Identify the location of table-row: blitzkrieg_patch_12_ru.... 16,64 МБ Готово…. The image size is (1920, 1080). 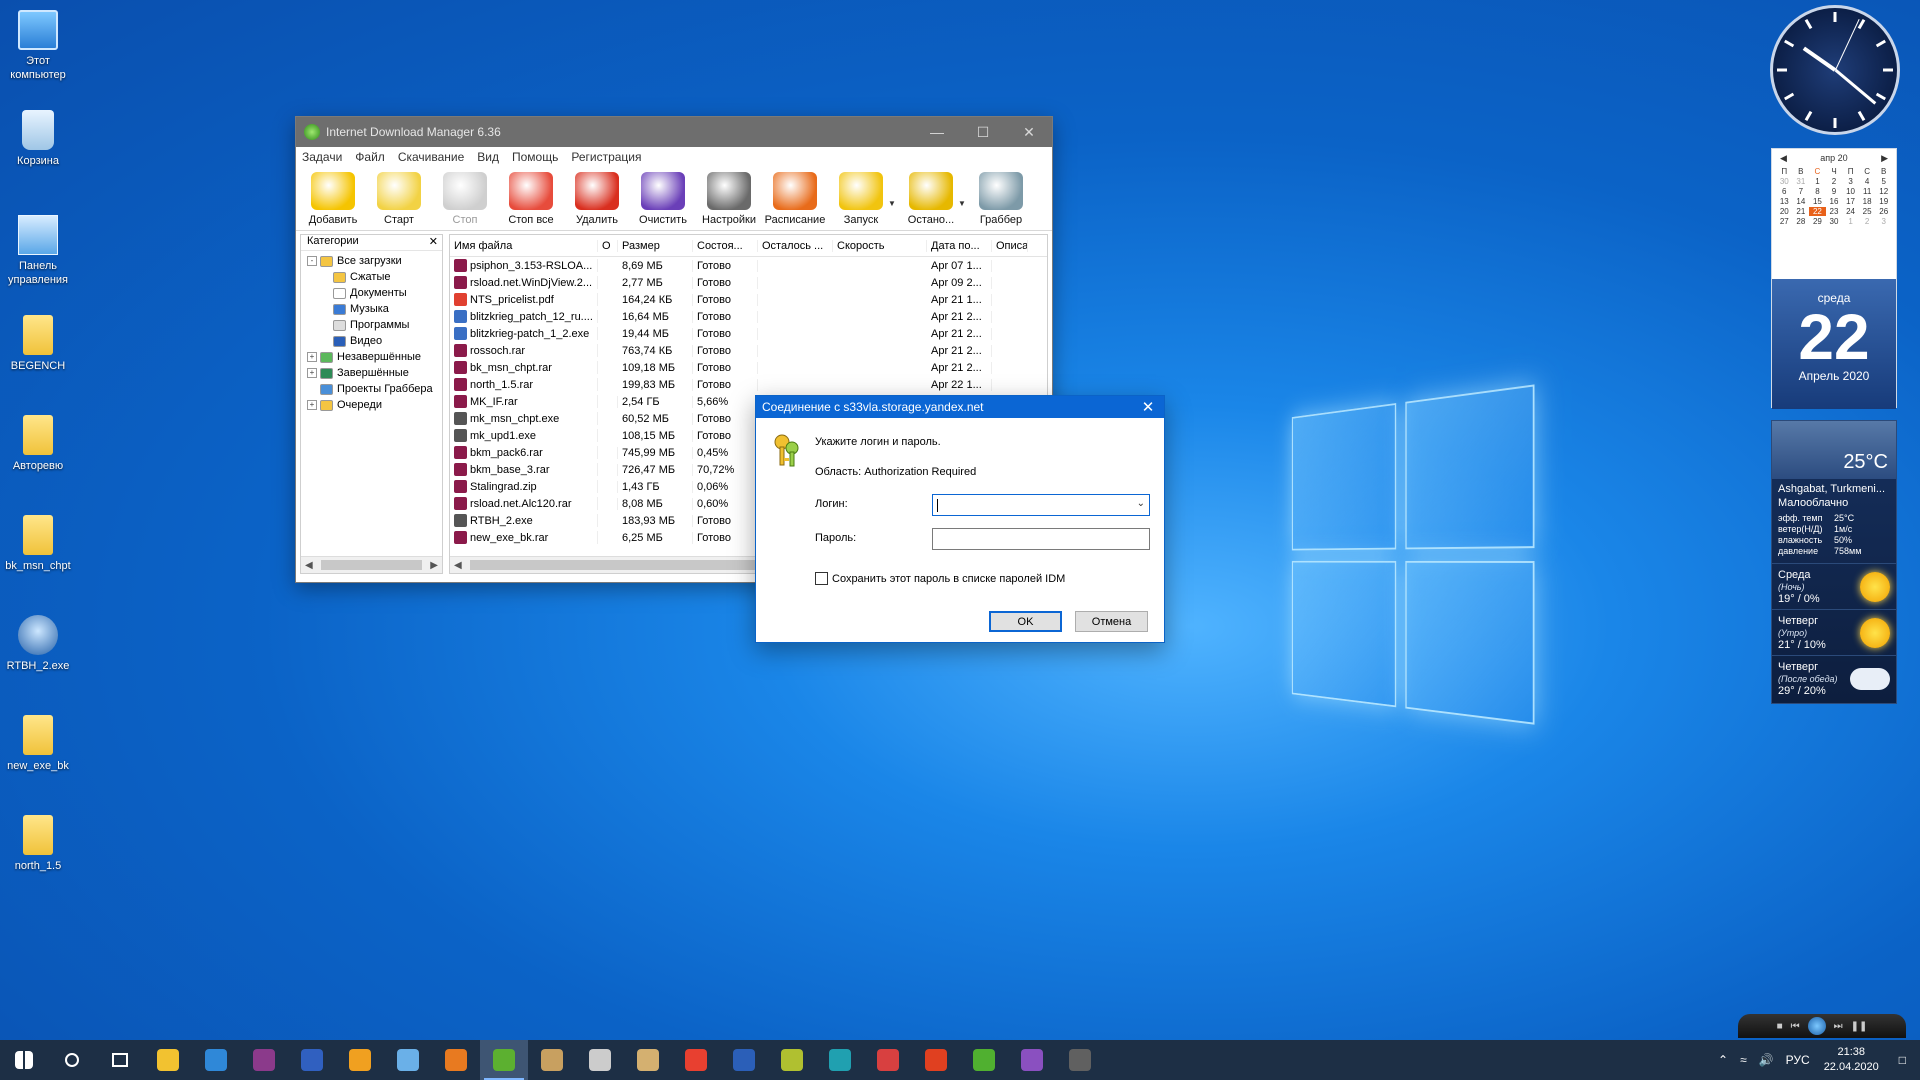
(748, 316).